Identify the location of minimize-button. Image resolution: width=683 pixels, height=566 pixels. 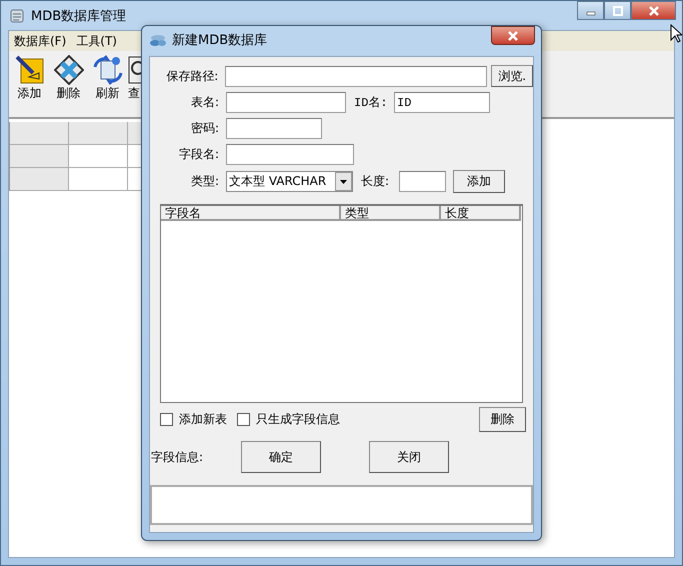
(590, 10).